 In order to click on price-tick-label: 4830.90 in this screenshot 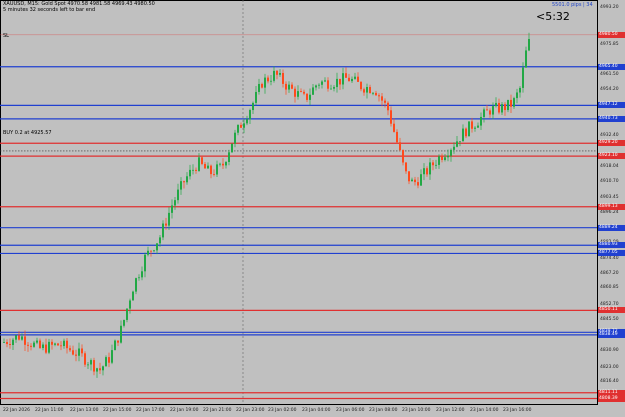, I will do `click(609, 350)`.